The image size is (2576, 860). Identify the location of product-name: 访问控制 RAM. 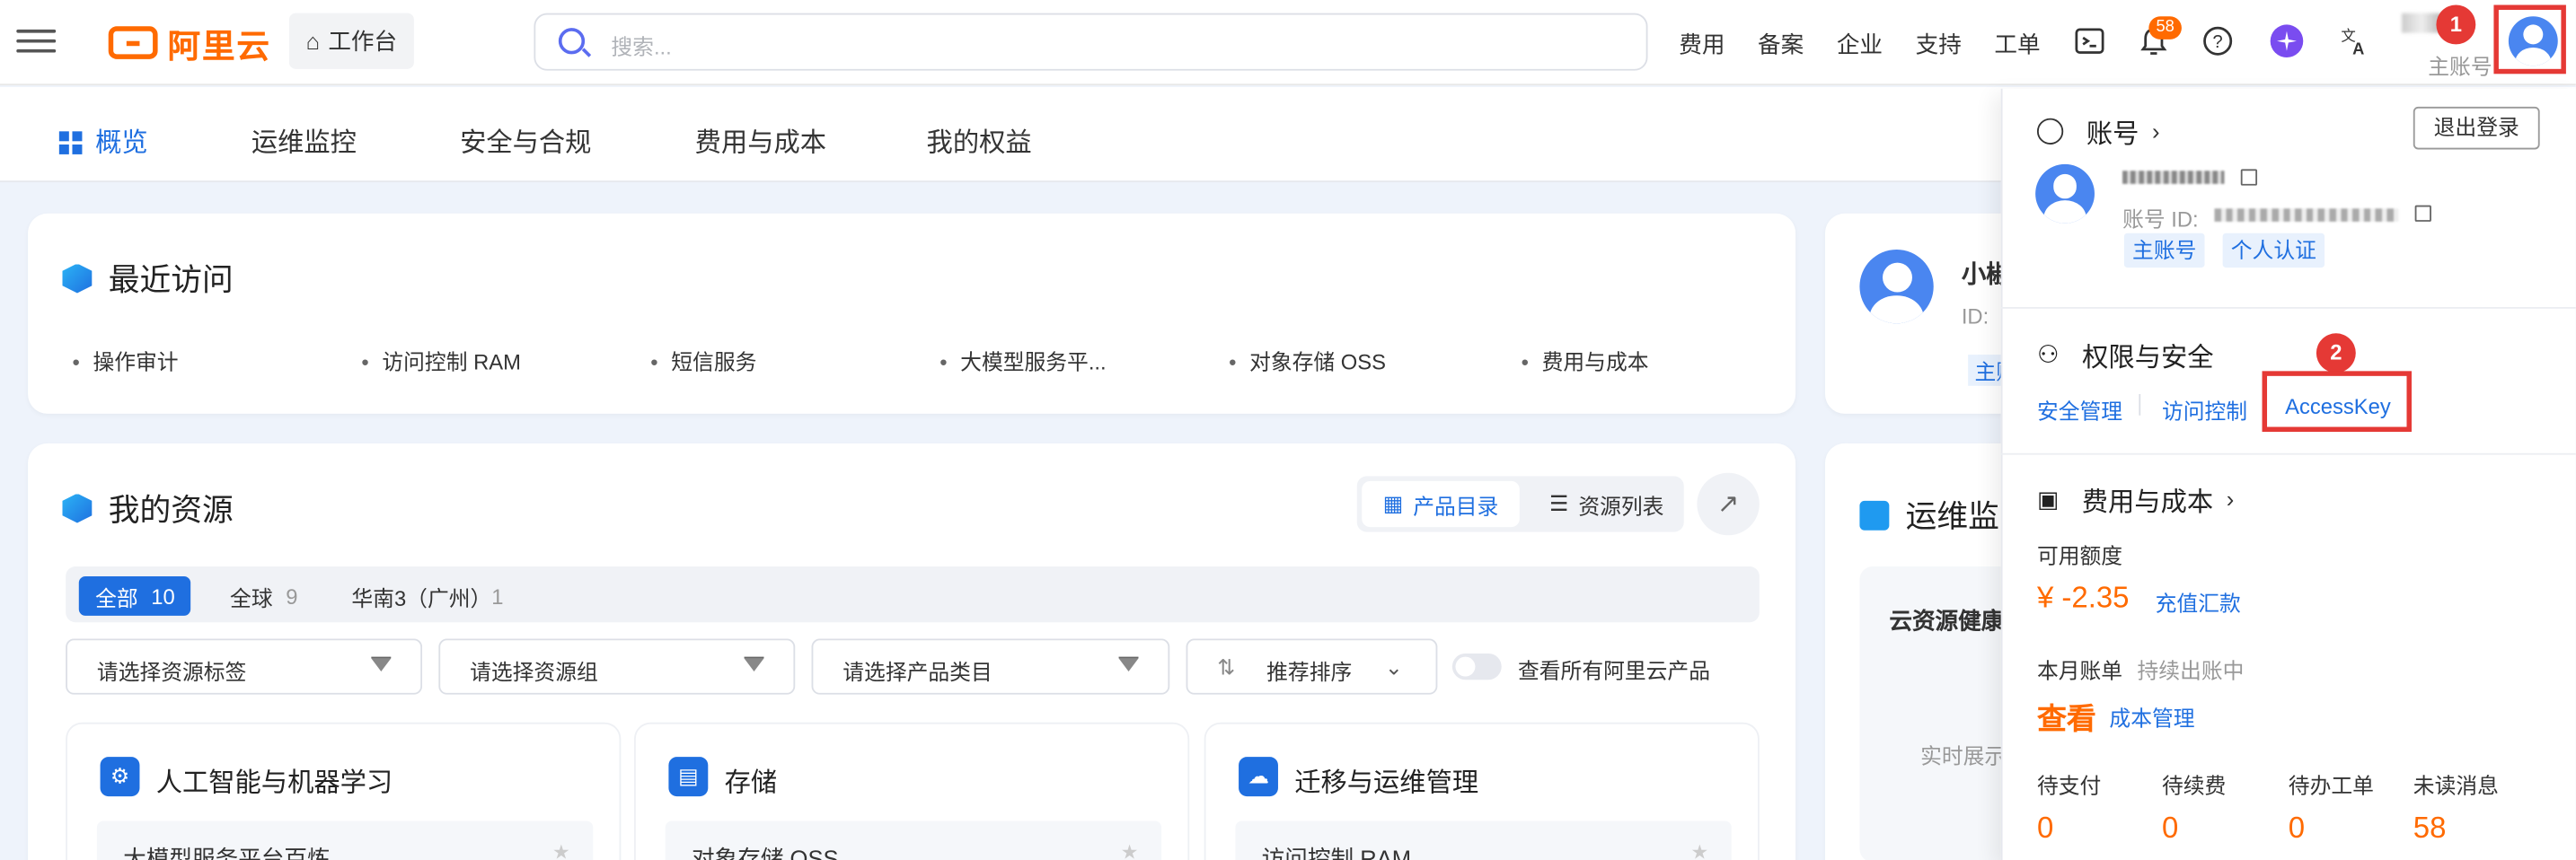
(1336, 852).